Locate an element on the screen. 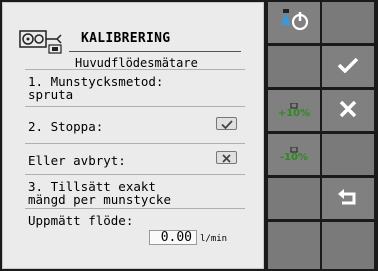 The height and width of the screenshot is (271, 378). dialog-title: KALIBRERING is located at coordinates (126, 38).